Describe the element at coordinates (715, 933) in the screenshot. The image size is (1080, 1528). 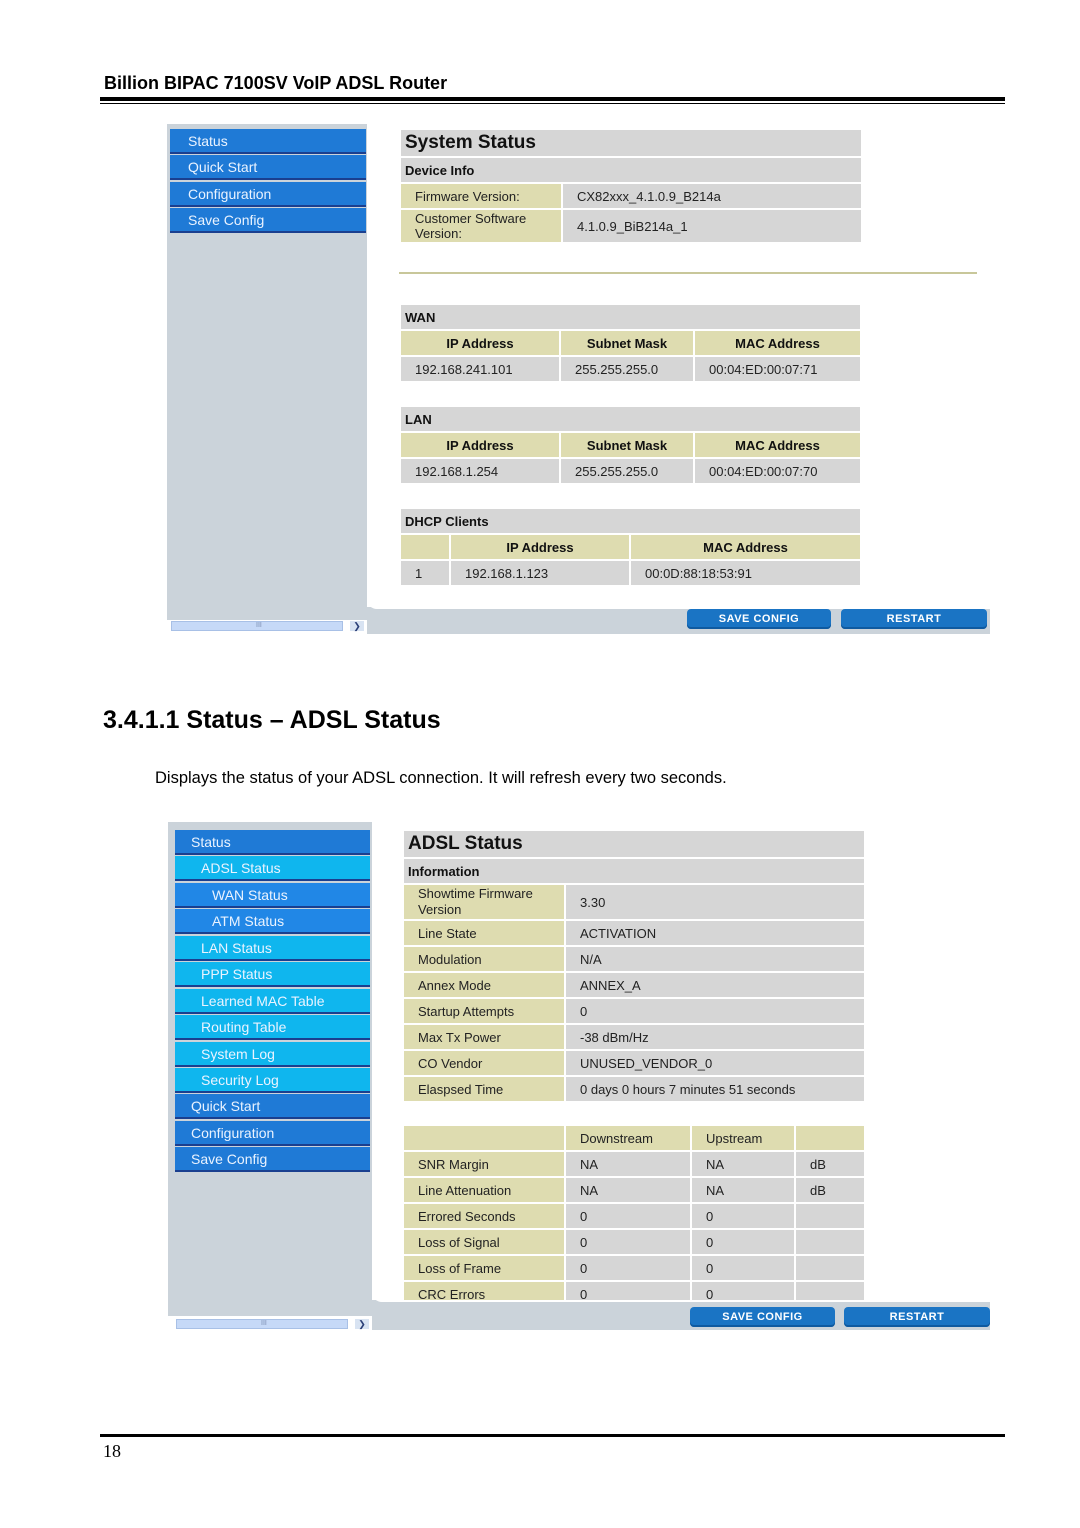
I see `info-value: ACTIVATION` at that location.